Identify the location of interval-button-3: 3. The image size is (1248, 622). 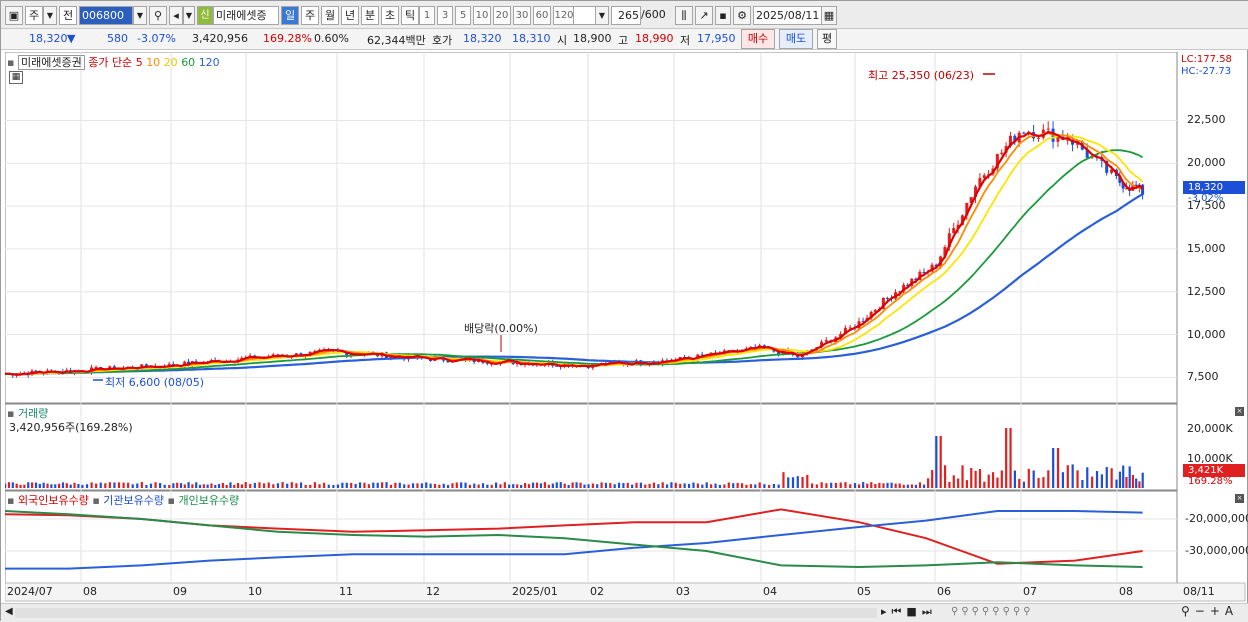
(445, 15).